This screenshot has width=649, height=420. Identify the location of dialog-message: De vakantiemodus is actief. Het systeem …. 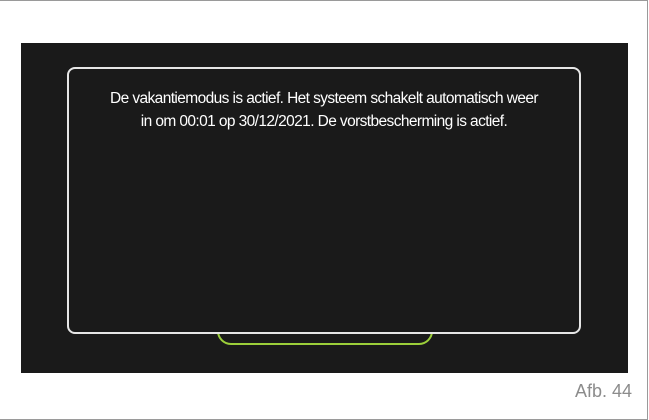
(324, 110).